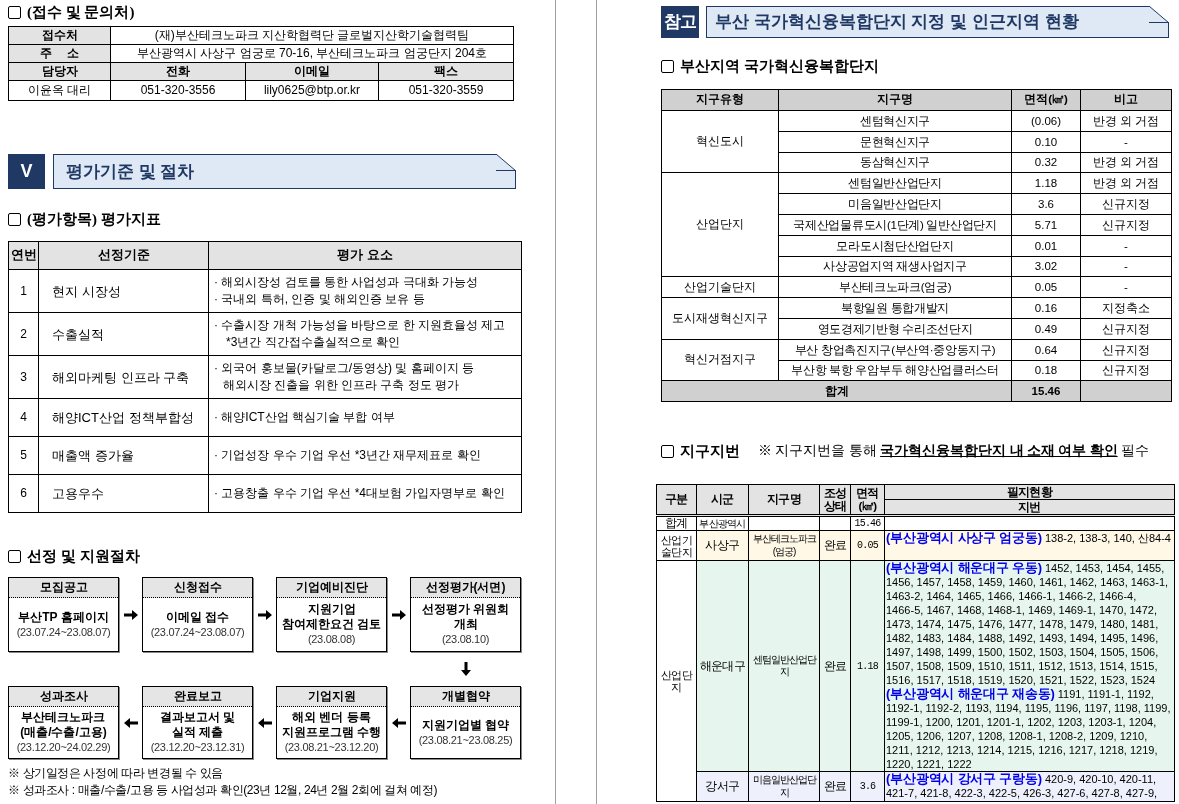 This screenshot has width=1179, height=804. I want to click on step-title: 기업예비진단, so click(331, 588).